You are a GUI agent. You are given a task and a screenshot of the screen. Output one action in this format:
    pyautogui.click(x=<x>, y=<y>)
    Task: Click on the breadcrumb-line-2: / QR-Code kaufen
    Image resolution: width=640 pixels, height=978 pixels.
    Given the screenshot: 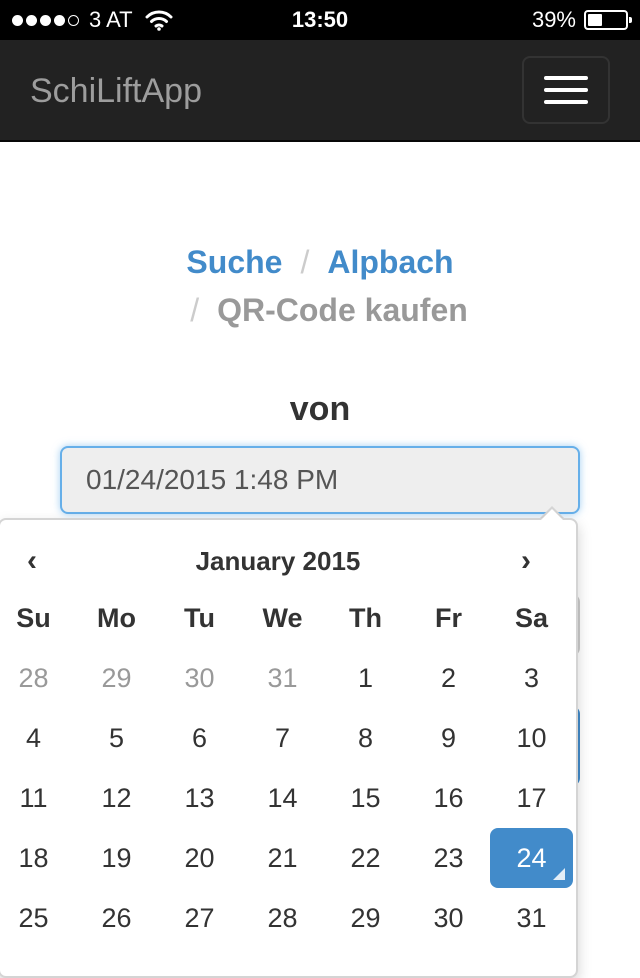 What is the action you would take?
    pyautogui.click(x=320, y=310)
    